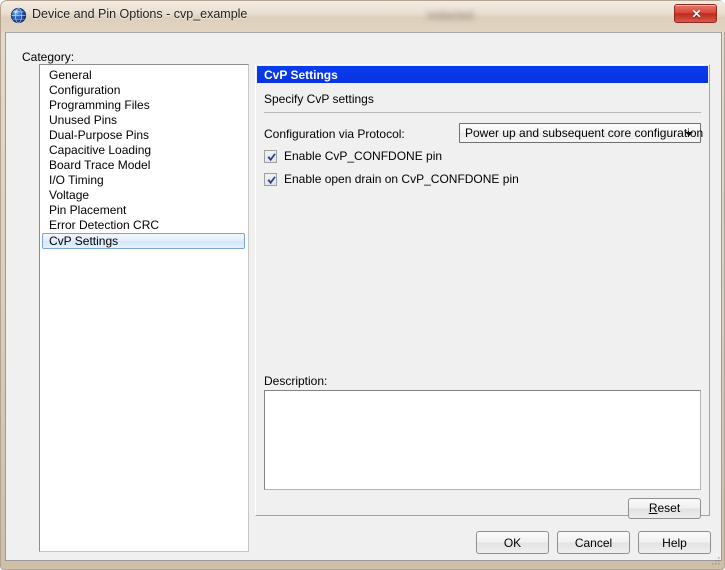  I want to click on category-item-programming-files: Programming Files, so click(144, 105).